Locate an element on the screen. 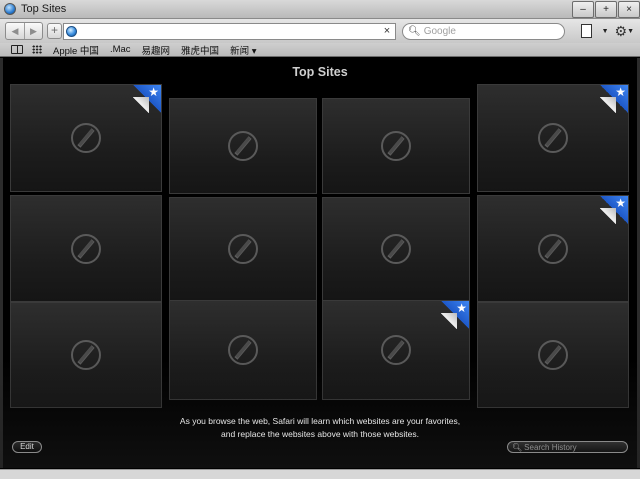 This screenshot has height=479, width=640. settings-menu-caret: ▼ is located at coordinates (630, 31).